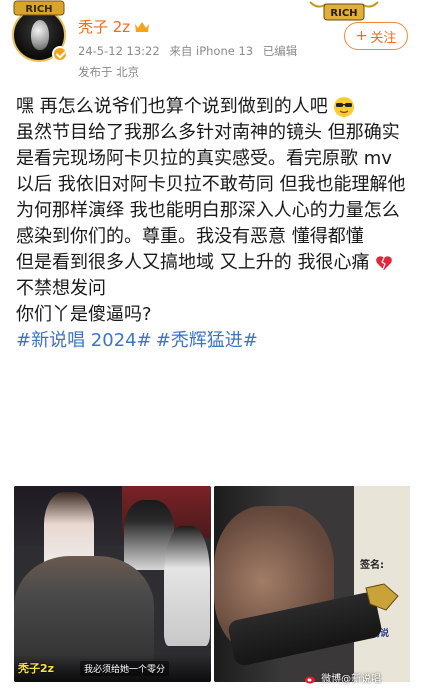 This screenshot has width=424, height=690. I want to click on post-timestamp: 24-5-12 13:22, so click(119, 51).